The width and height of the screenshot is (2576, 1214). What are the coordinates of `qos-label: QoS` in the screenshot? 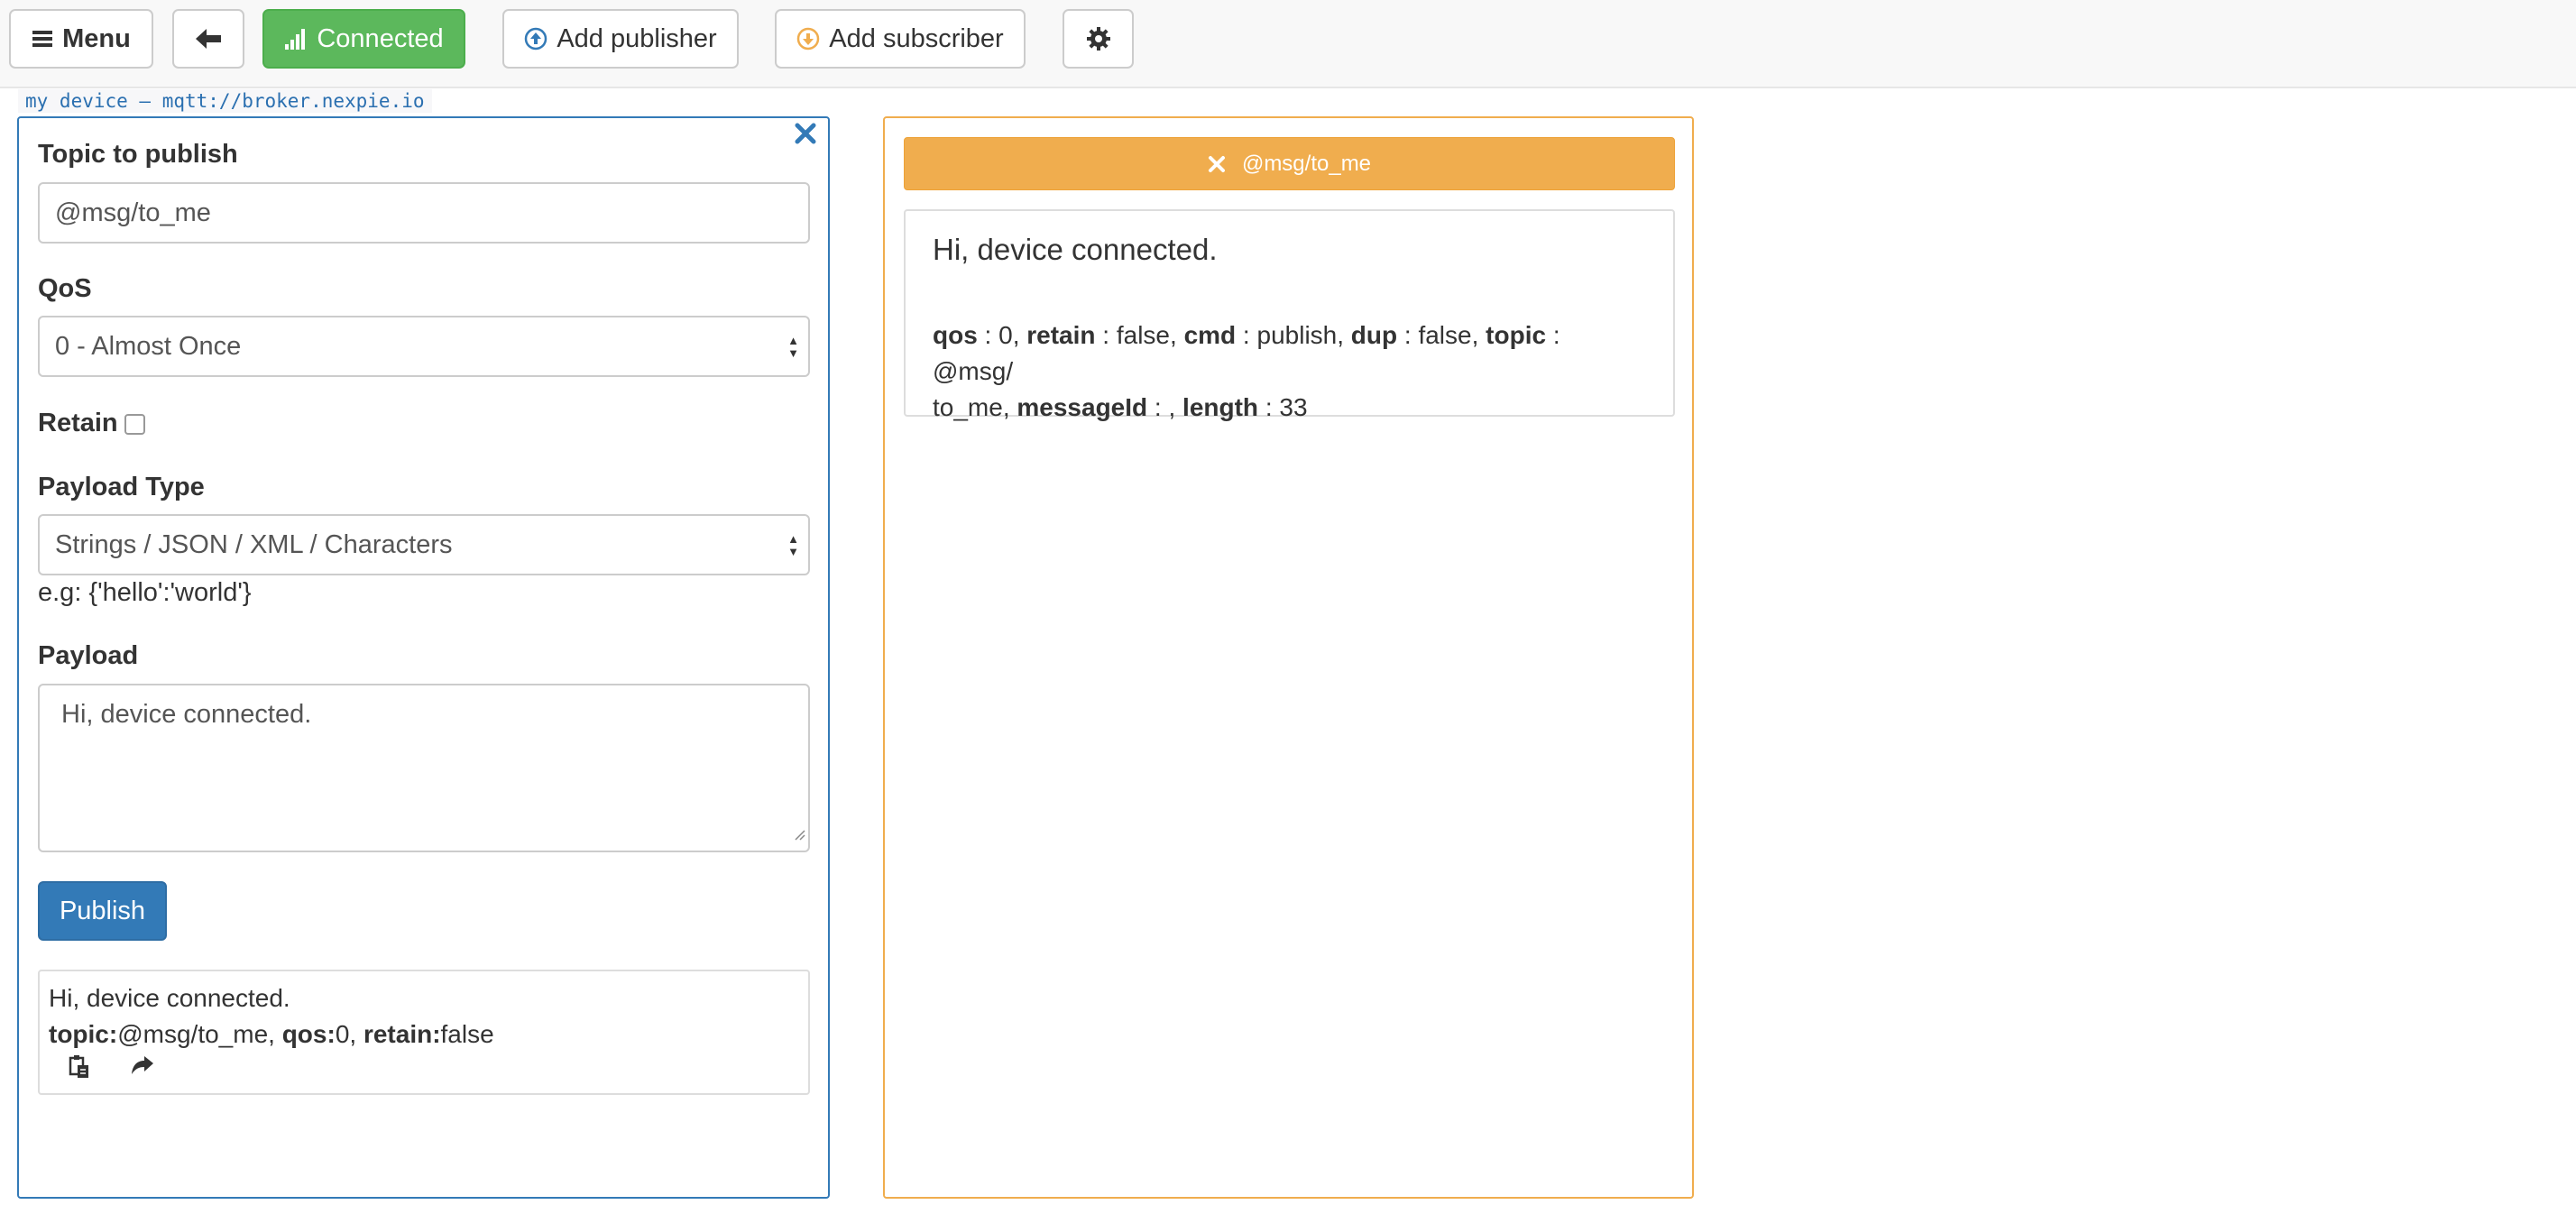 It's located at (65, 288).